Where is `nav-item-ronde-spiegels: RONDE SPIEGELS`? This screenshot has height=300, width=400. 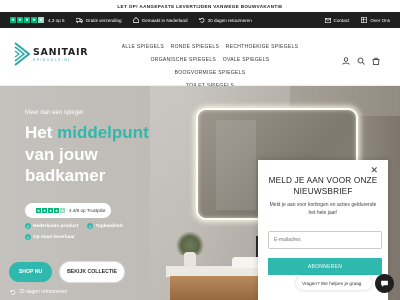
nav-item-ronde-spiegels: RONDE SPIEGELS is located at coordinates (195, 47).